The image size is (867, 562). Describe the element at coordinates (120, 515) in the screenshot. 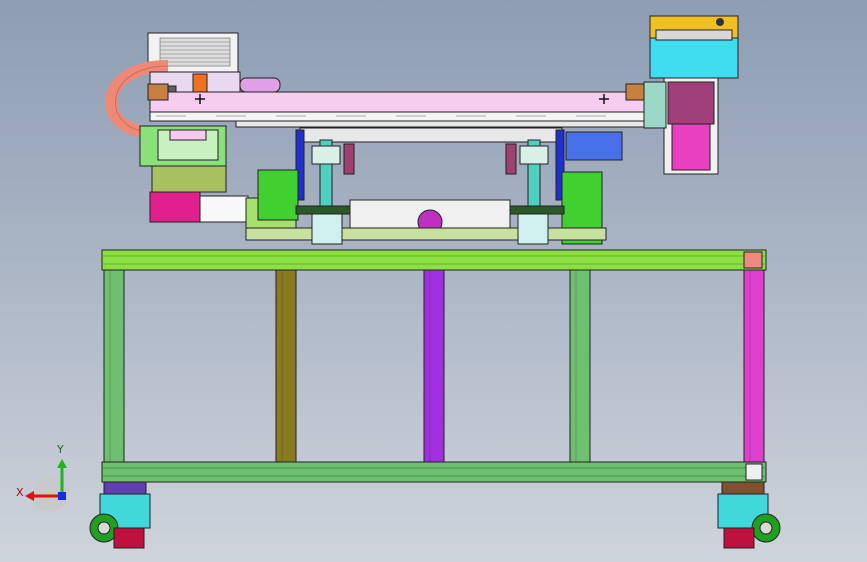

I see `caster-left` at that location.